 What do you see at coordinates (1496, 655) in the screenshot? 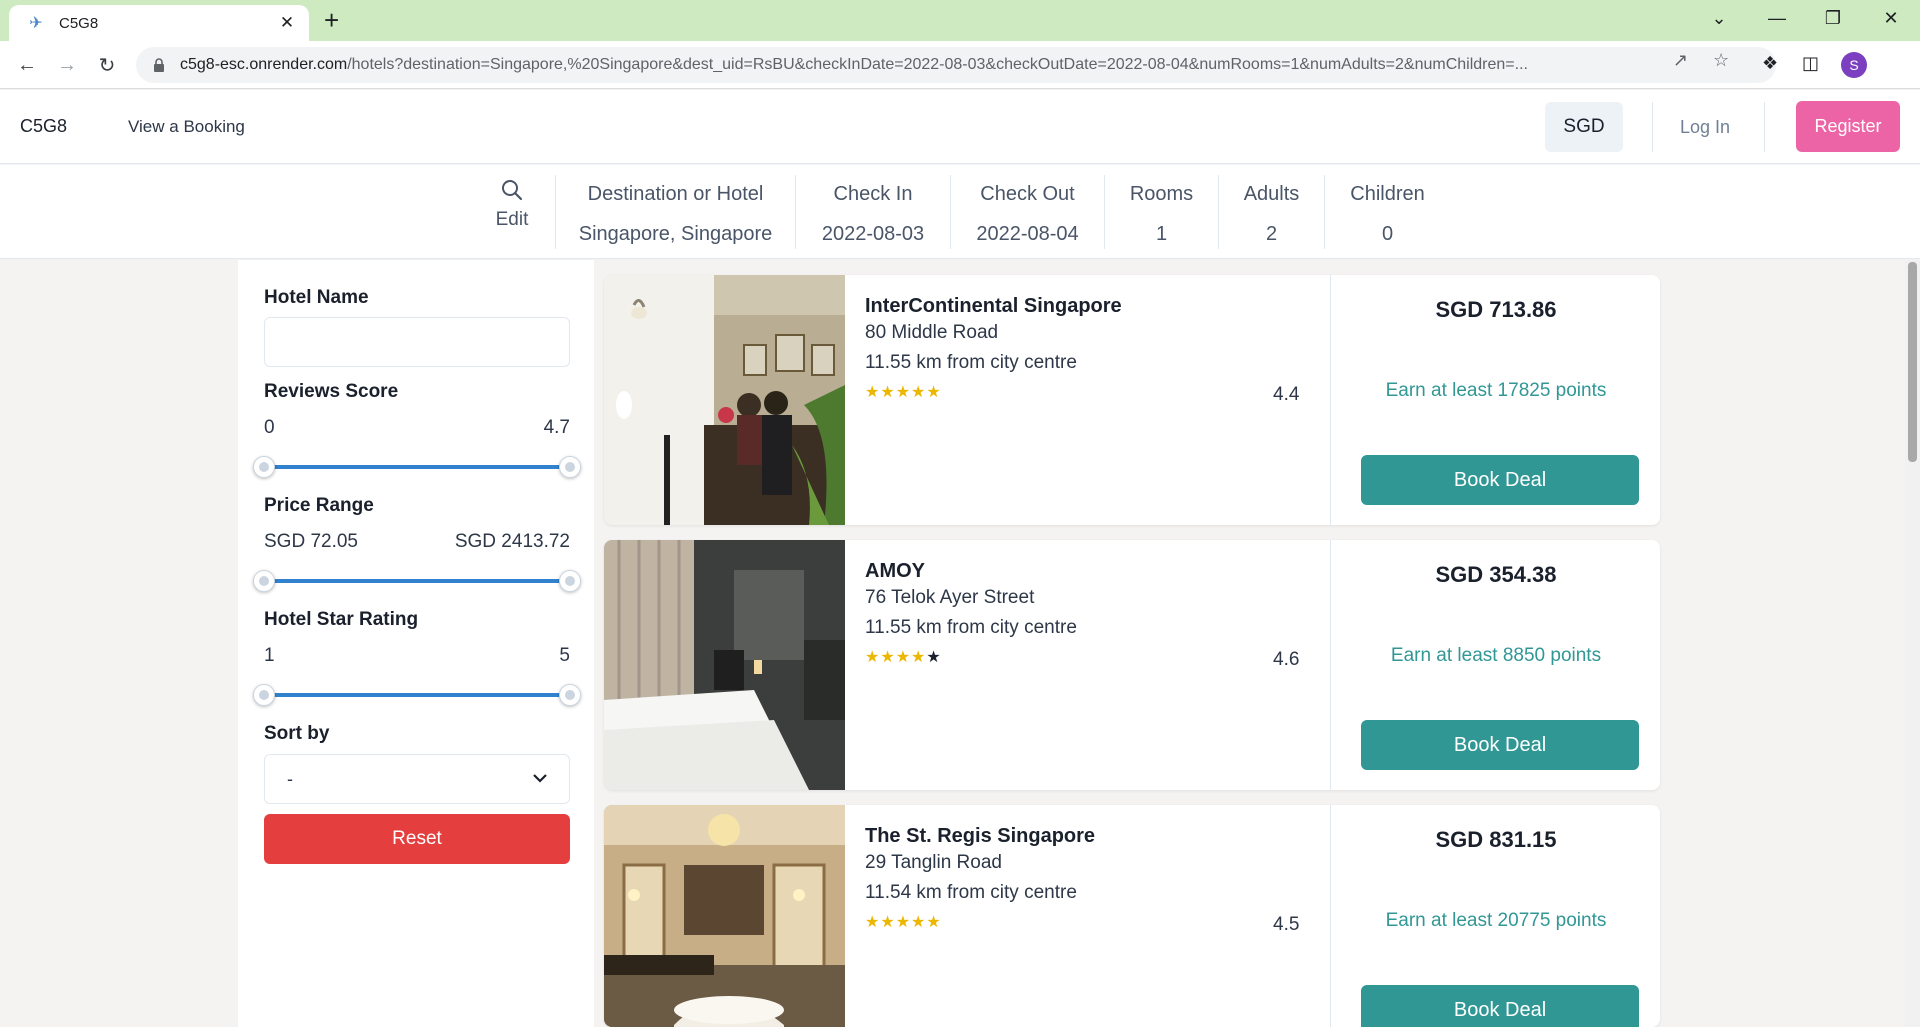
I see `points-earned: Earn at least 8850 points` at bounding box center [1496, 655].